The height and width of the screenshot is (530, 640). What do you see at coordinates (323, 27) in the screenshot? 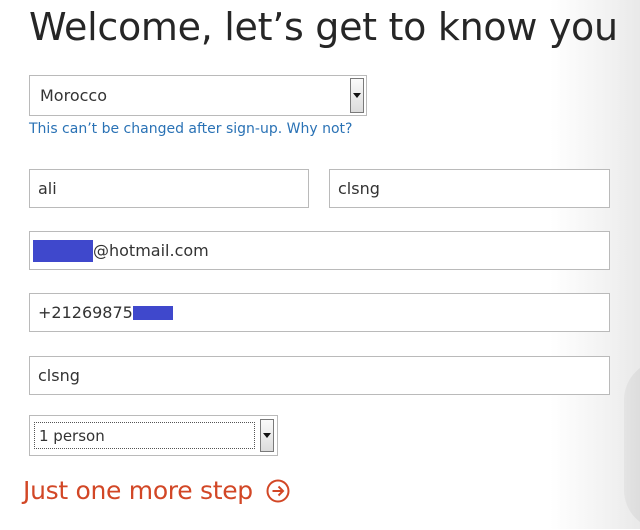
I see `page-title: Welcome, let’s get to know you` at bounding box center [323, 27].